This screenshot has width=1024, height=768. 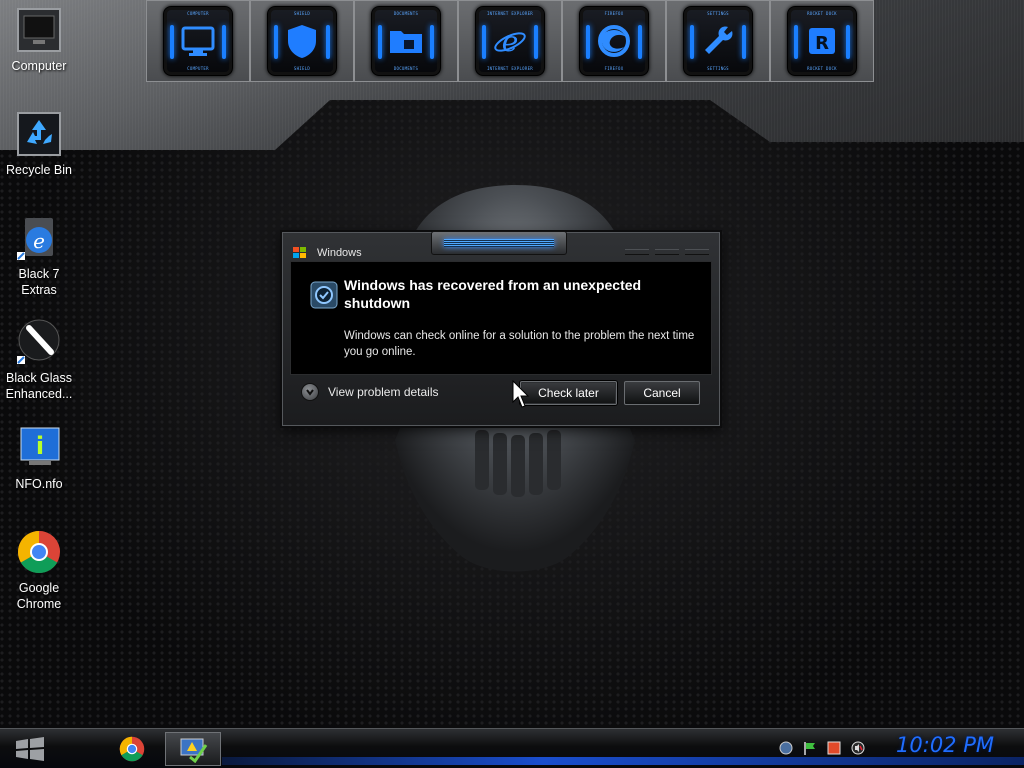 What do you see at coordinates (568, 393) in the screenshot?
I see `check-later-button: Check later` at bounding box center [568, 393].